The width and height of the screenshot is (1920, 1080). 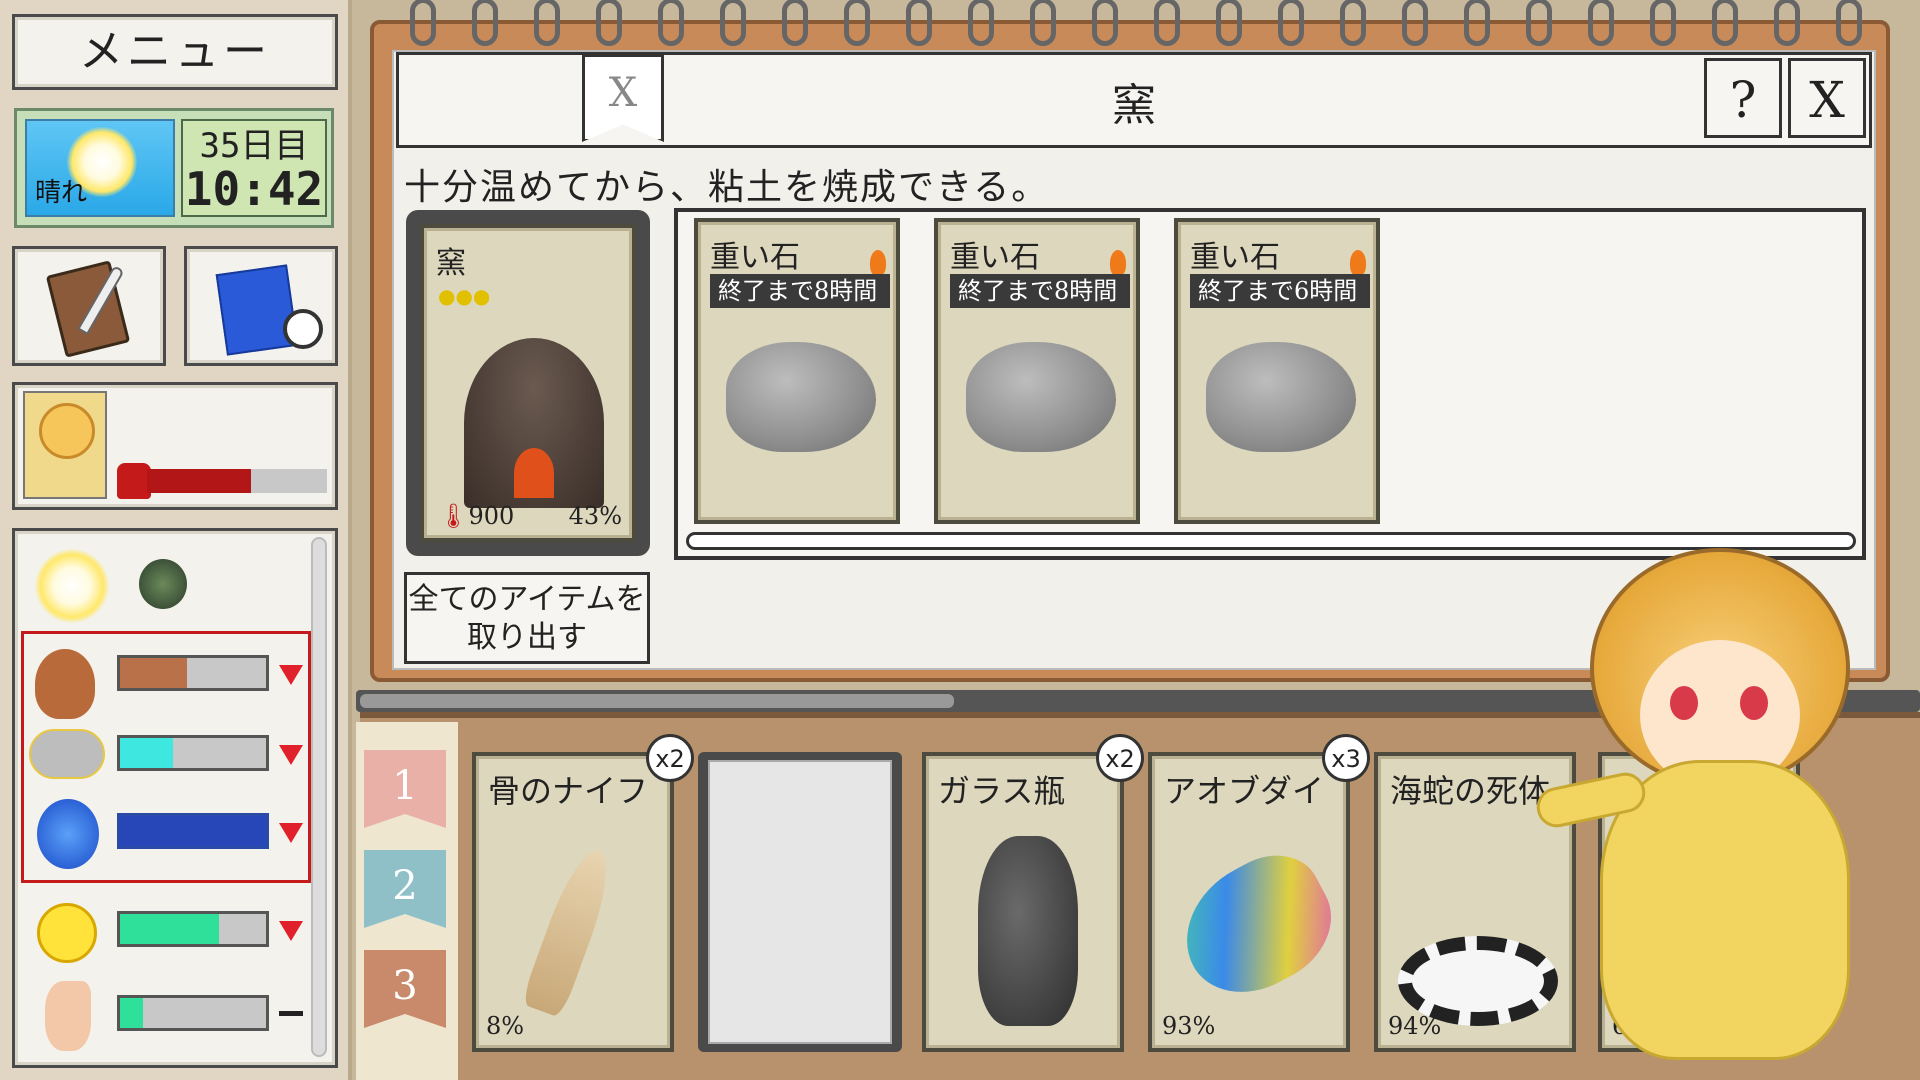 I want to click on kiln-temperature-value: 900, so click(x=491, y=516).